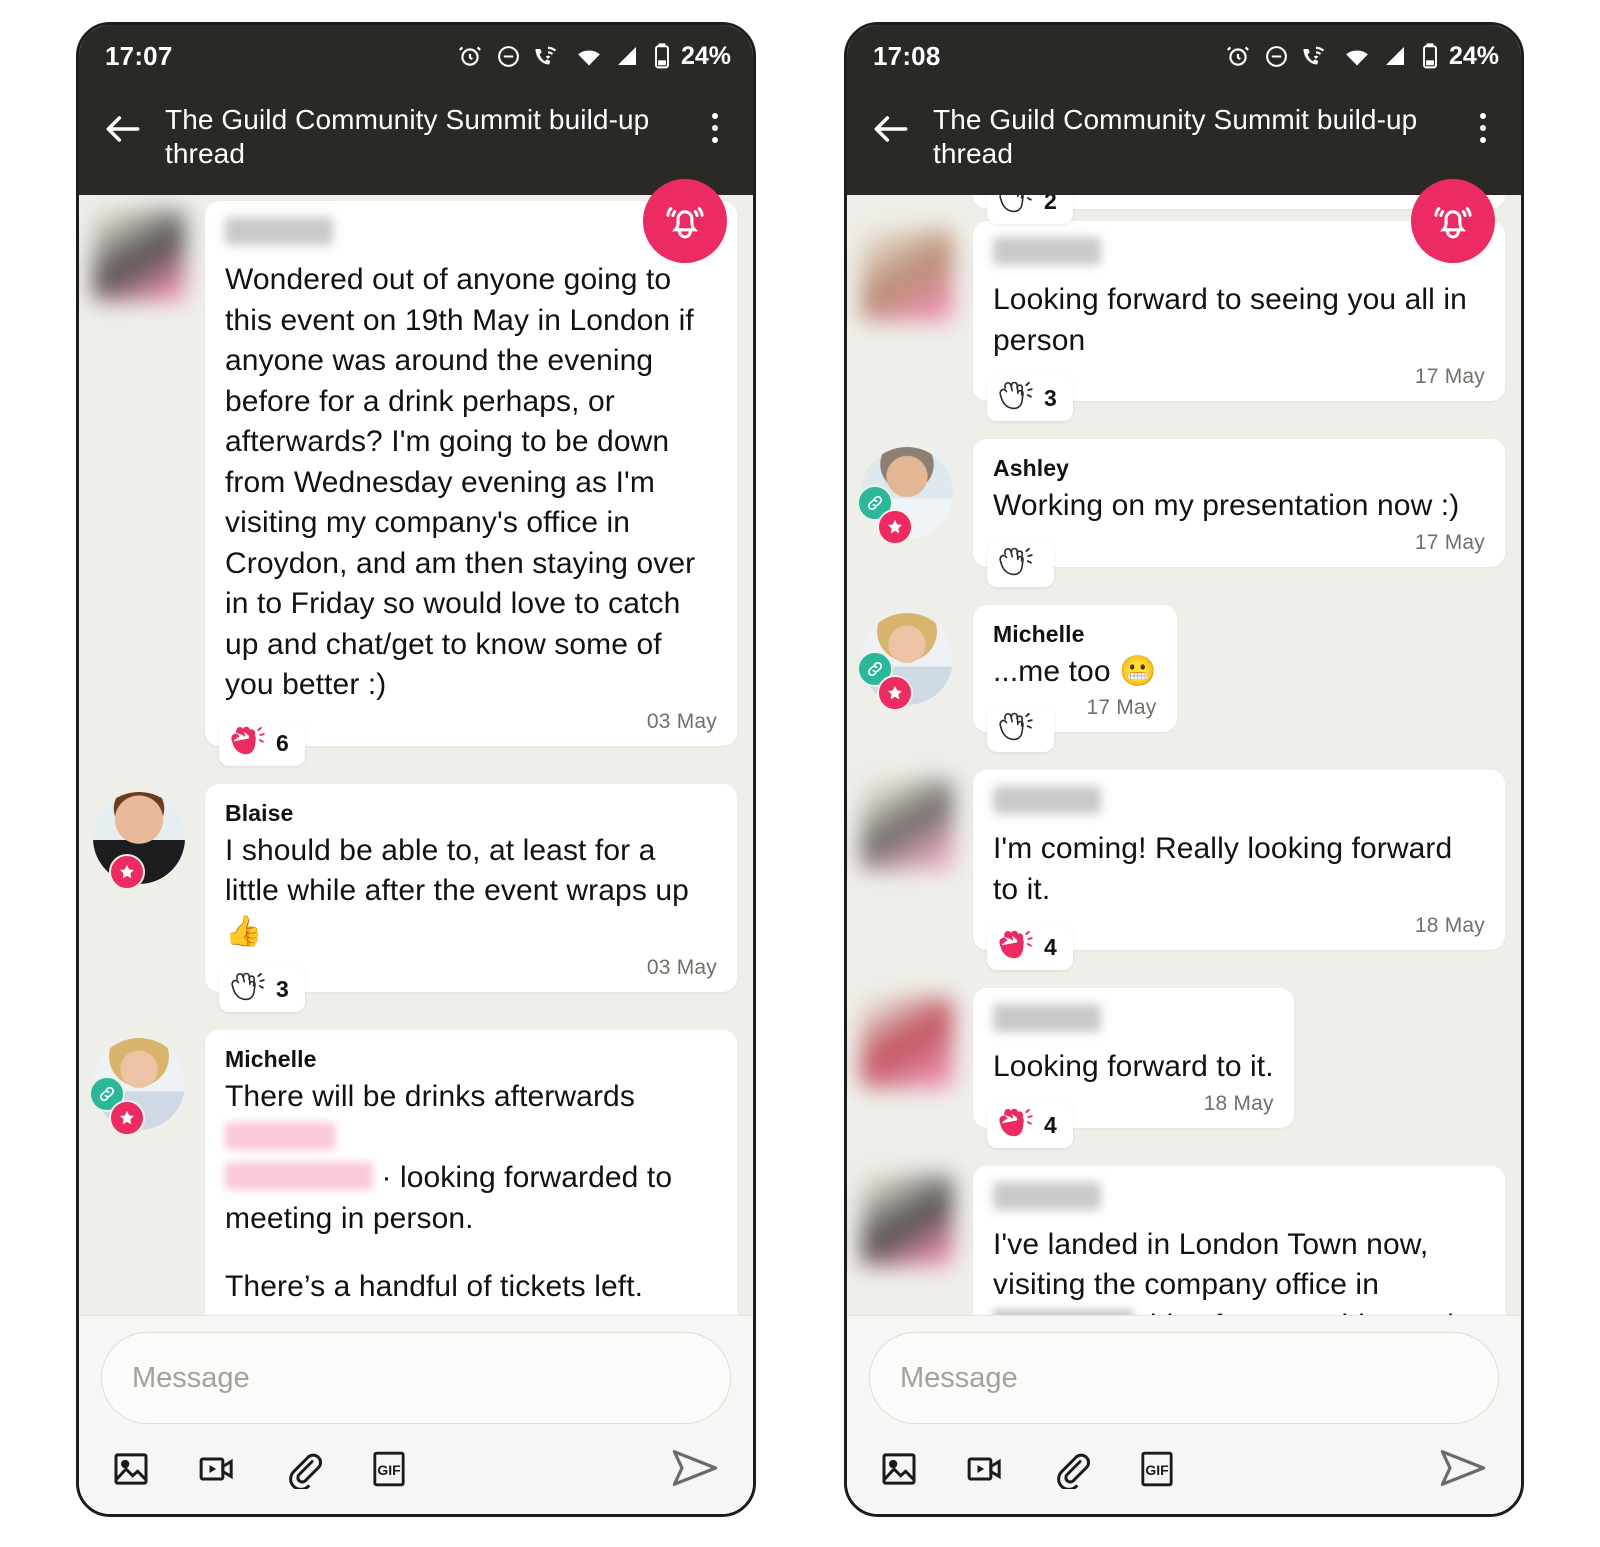  I want to click on message-row: Looking forward to it. 18 May 4, so click(1183, 1068).